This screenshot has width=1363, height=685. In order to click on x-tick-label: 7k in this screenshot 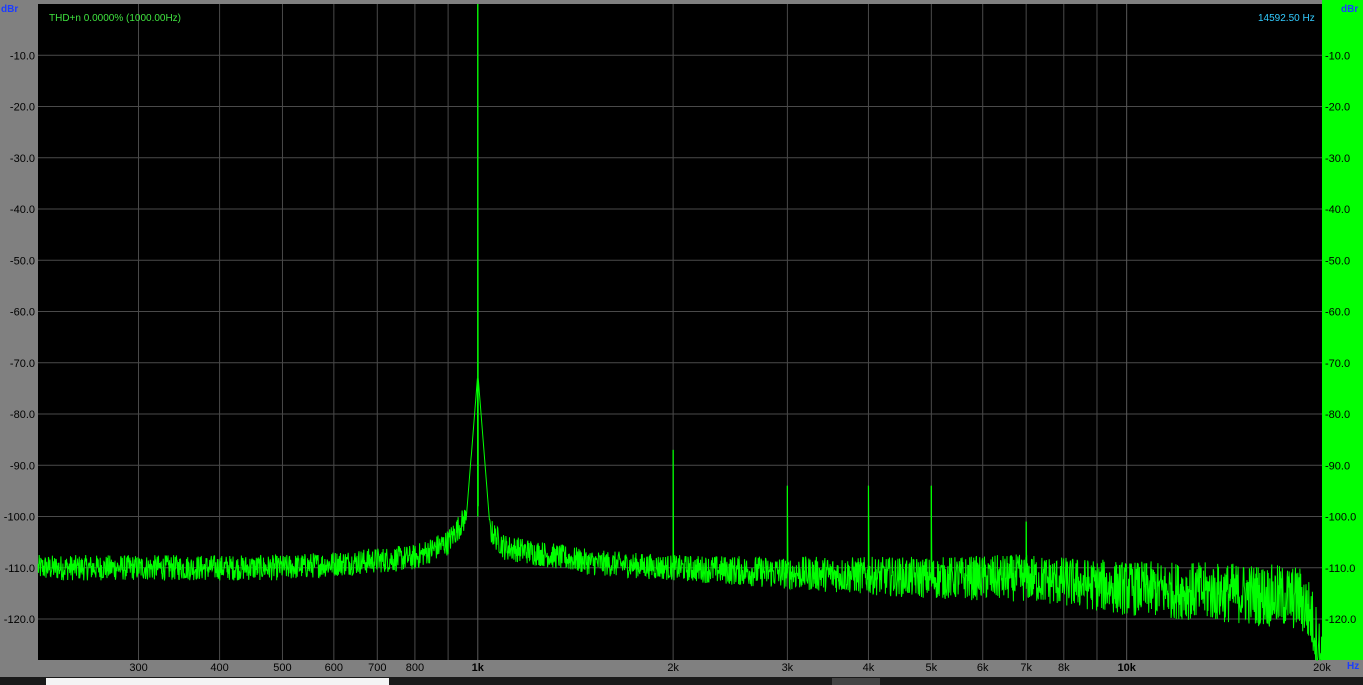, I will do `click(1026, 668)`.